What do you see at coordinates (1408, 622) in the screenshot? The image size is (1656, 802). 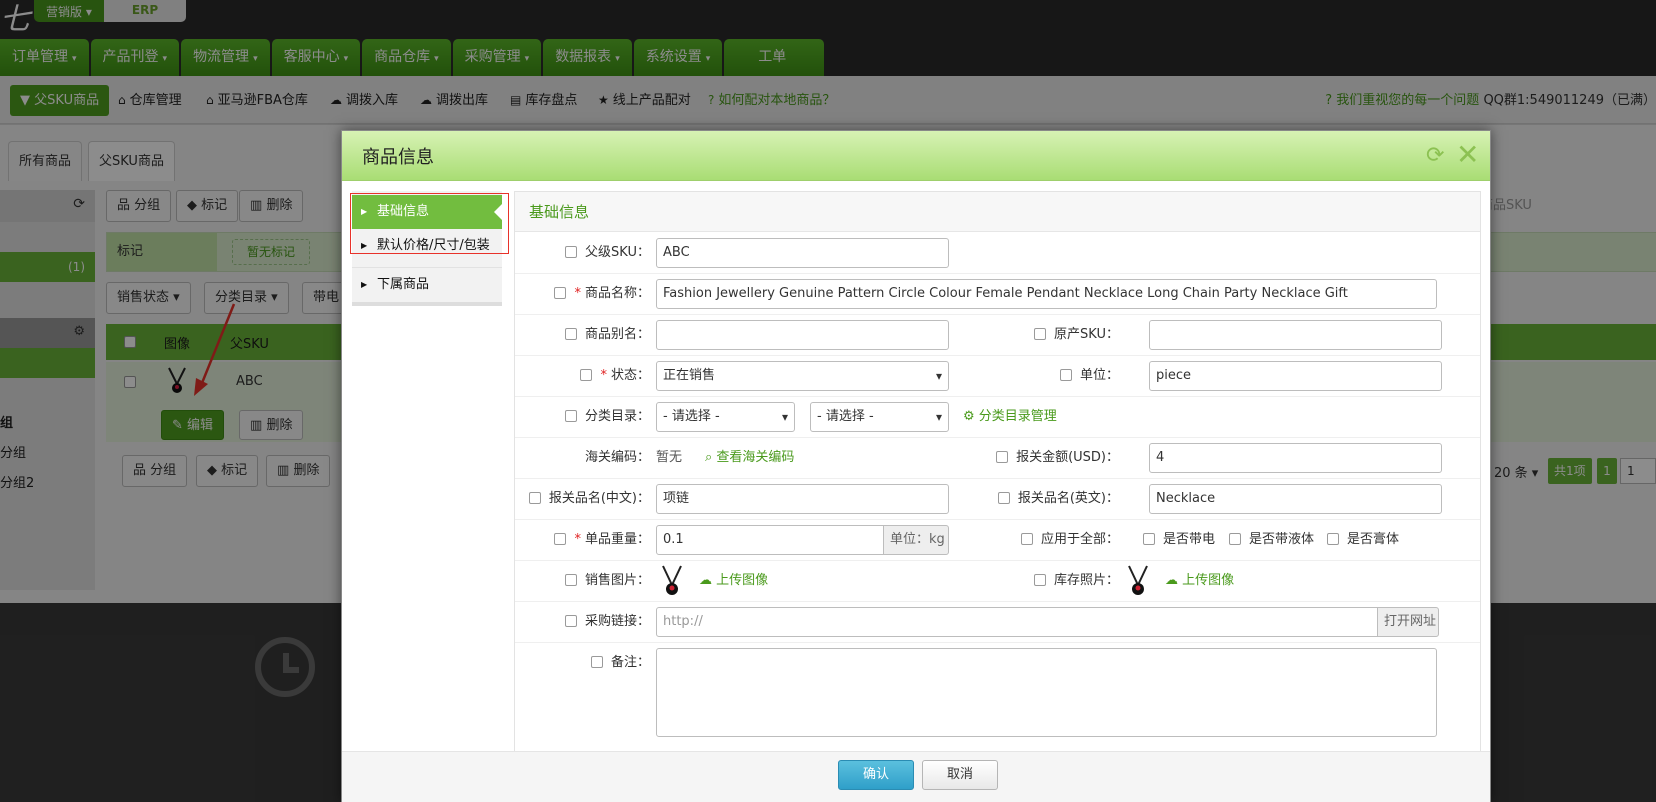 I see `open-url-button: 打开网址` at bounding box center [1408, 622].